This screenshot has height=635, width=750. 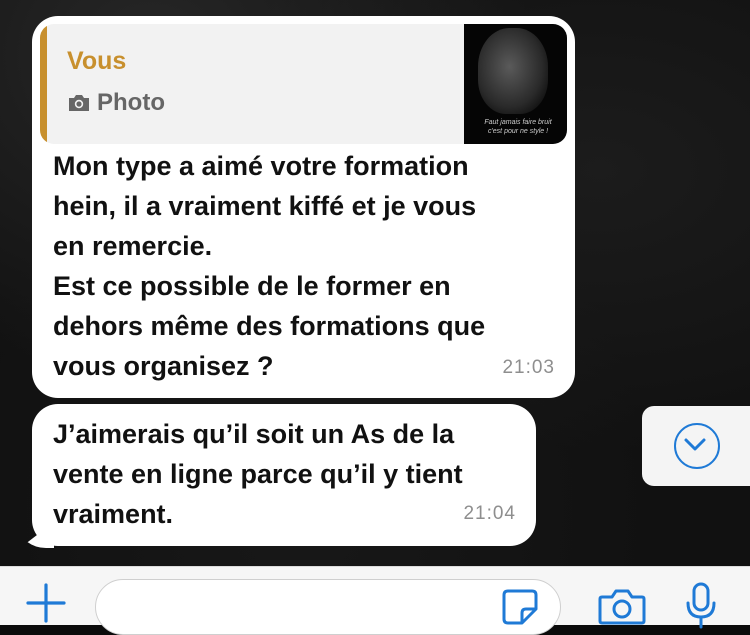 What do you see at coordinates (43, 84) in the screenshot?
I see `quote-accent-bar` at bounding box center [43, 84].